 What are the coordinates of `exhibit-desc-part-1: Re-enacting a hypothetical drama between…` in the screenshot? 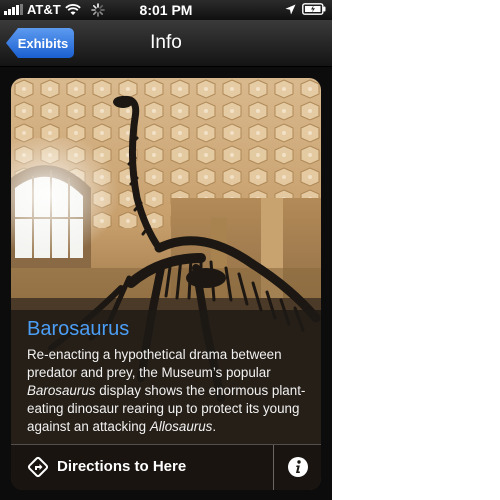 It's located at (154, 363).